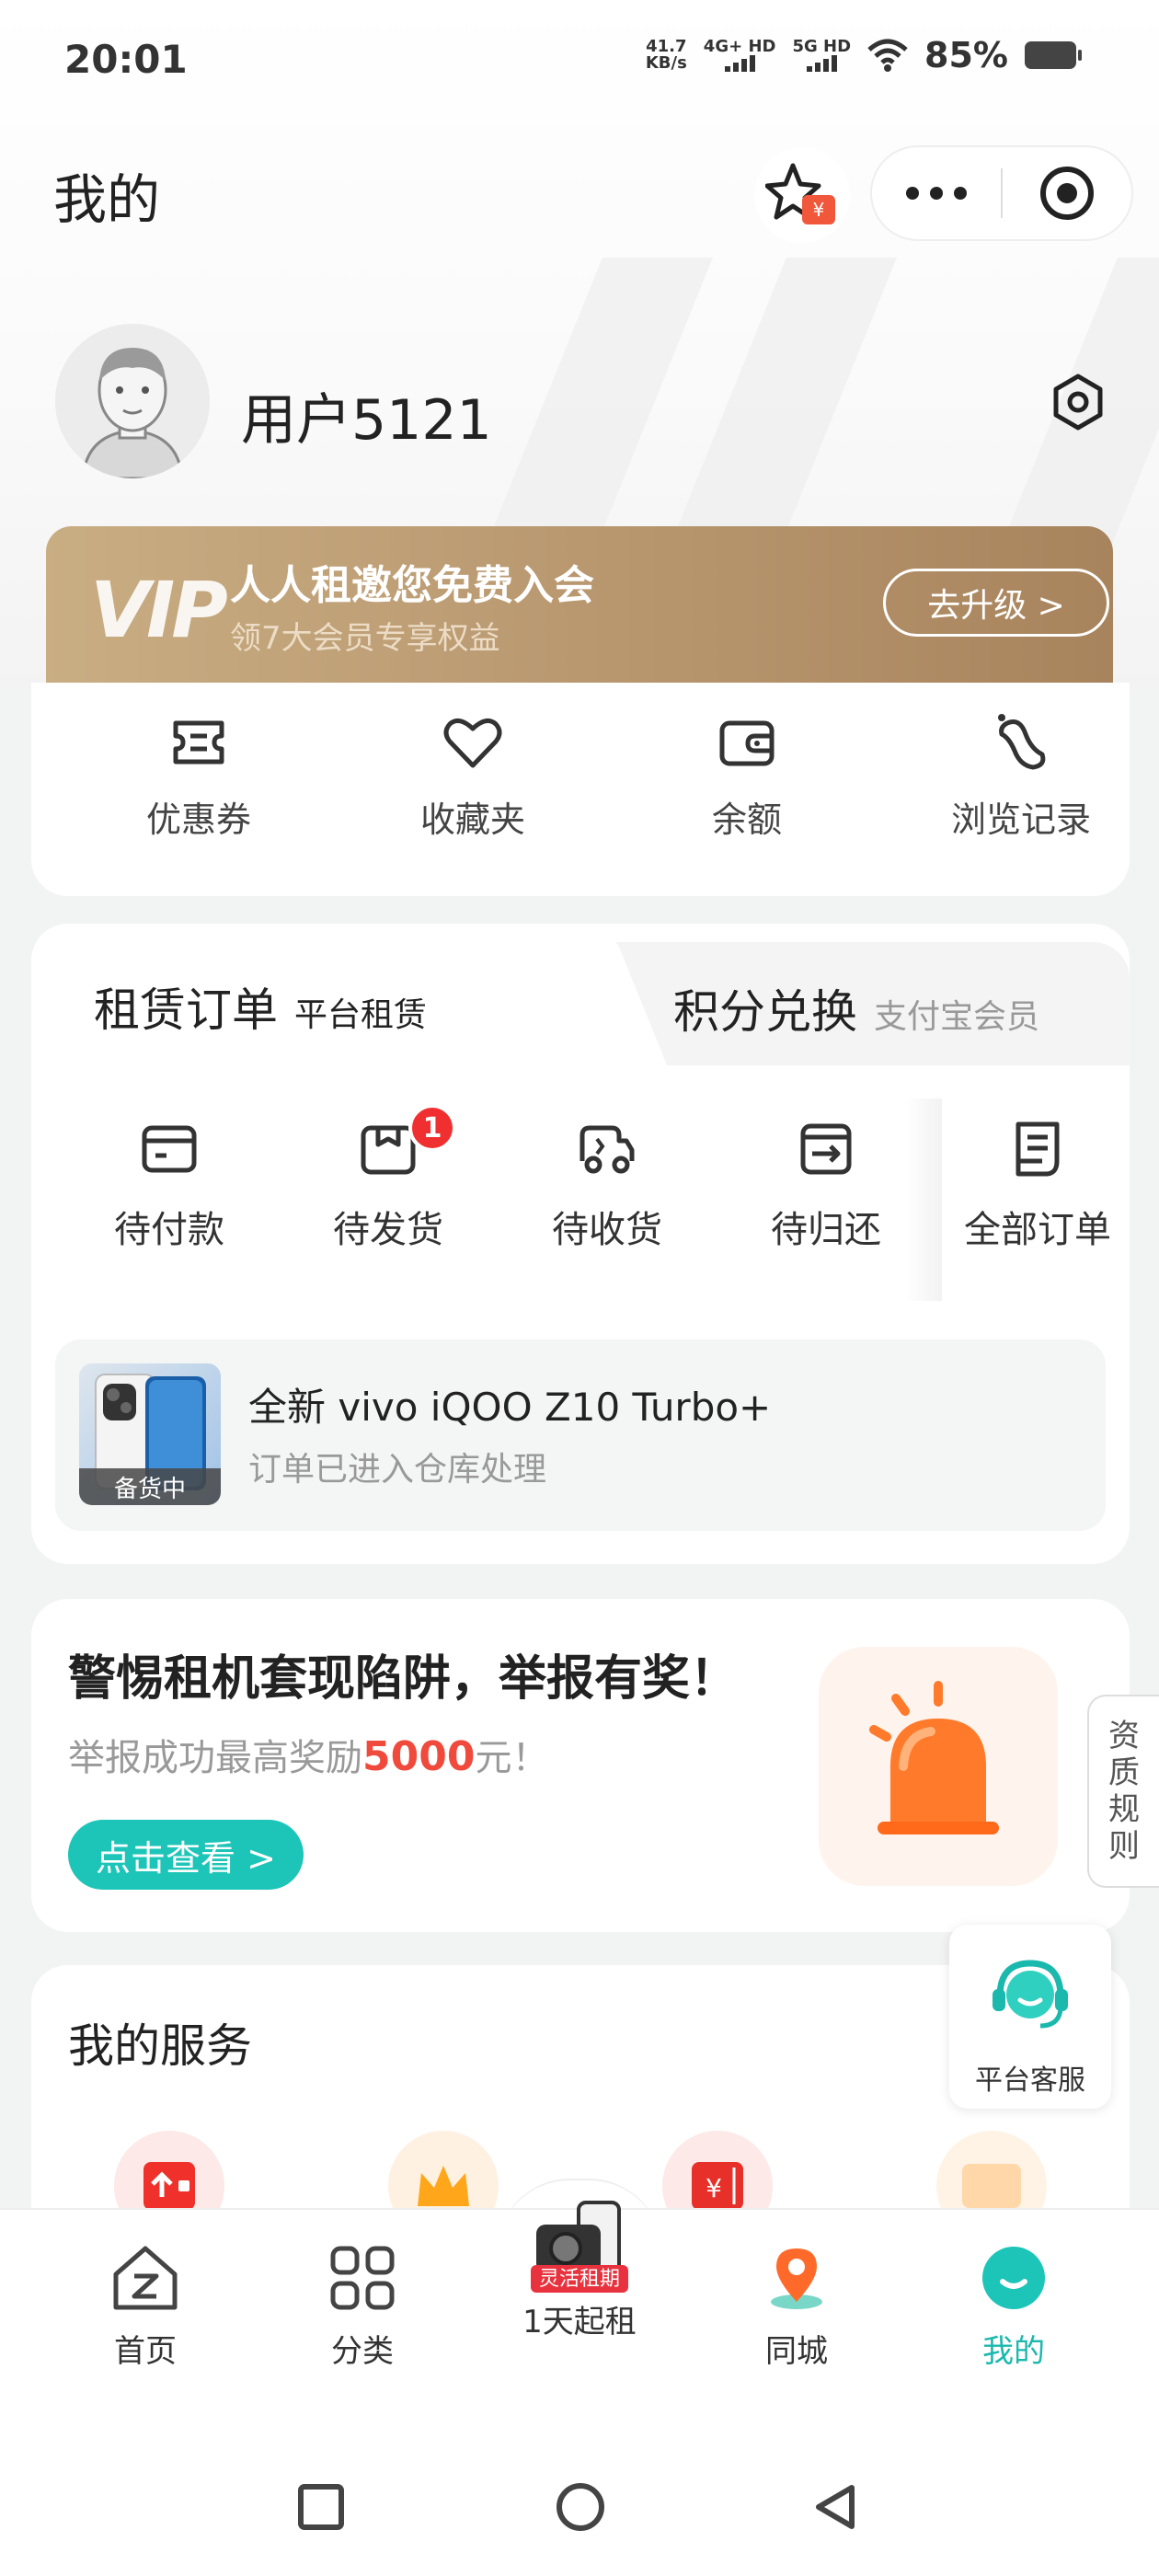 The width and height of the screenshot is (1159, 2576). Describe the element at coordinates (472, 743) in the screenshot. I see `heart-icon` at that location.